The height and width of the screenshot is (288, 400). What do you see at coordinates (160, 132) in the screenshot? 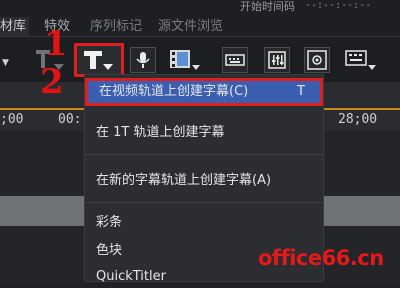
I see `menu-item-label: 在 1T 轨道上创建字幕` at bounding box center [160, 132].